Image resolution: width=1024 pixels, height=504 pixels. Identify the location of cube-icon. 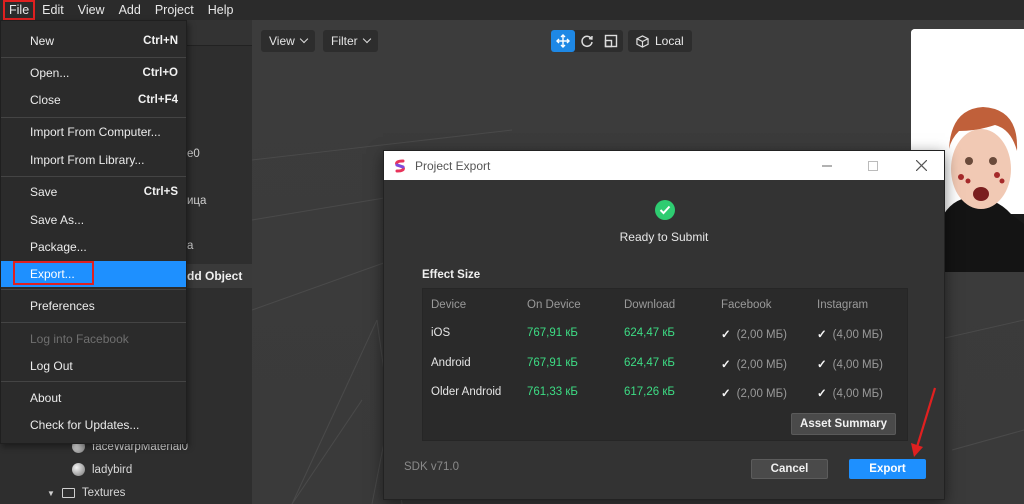
(642, 41).